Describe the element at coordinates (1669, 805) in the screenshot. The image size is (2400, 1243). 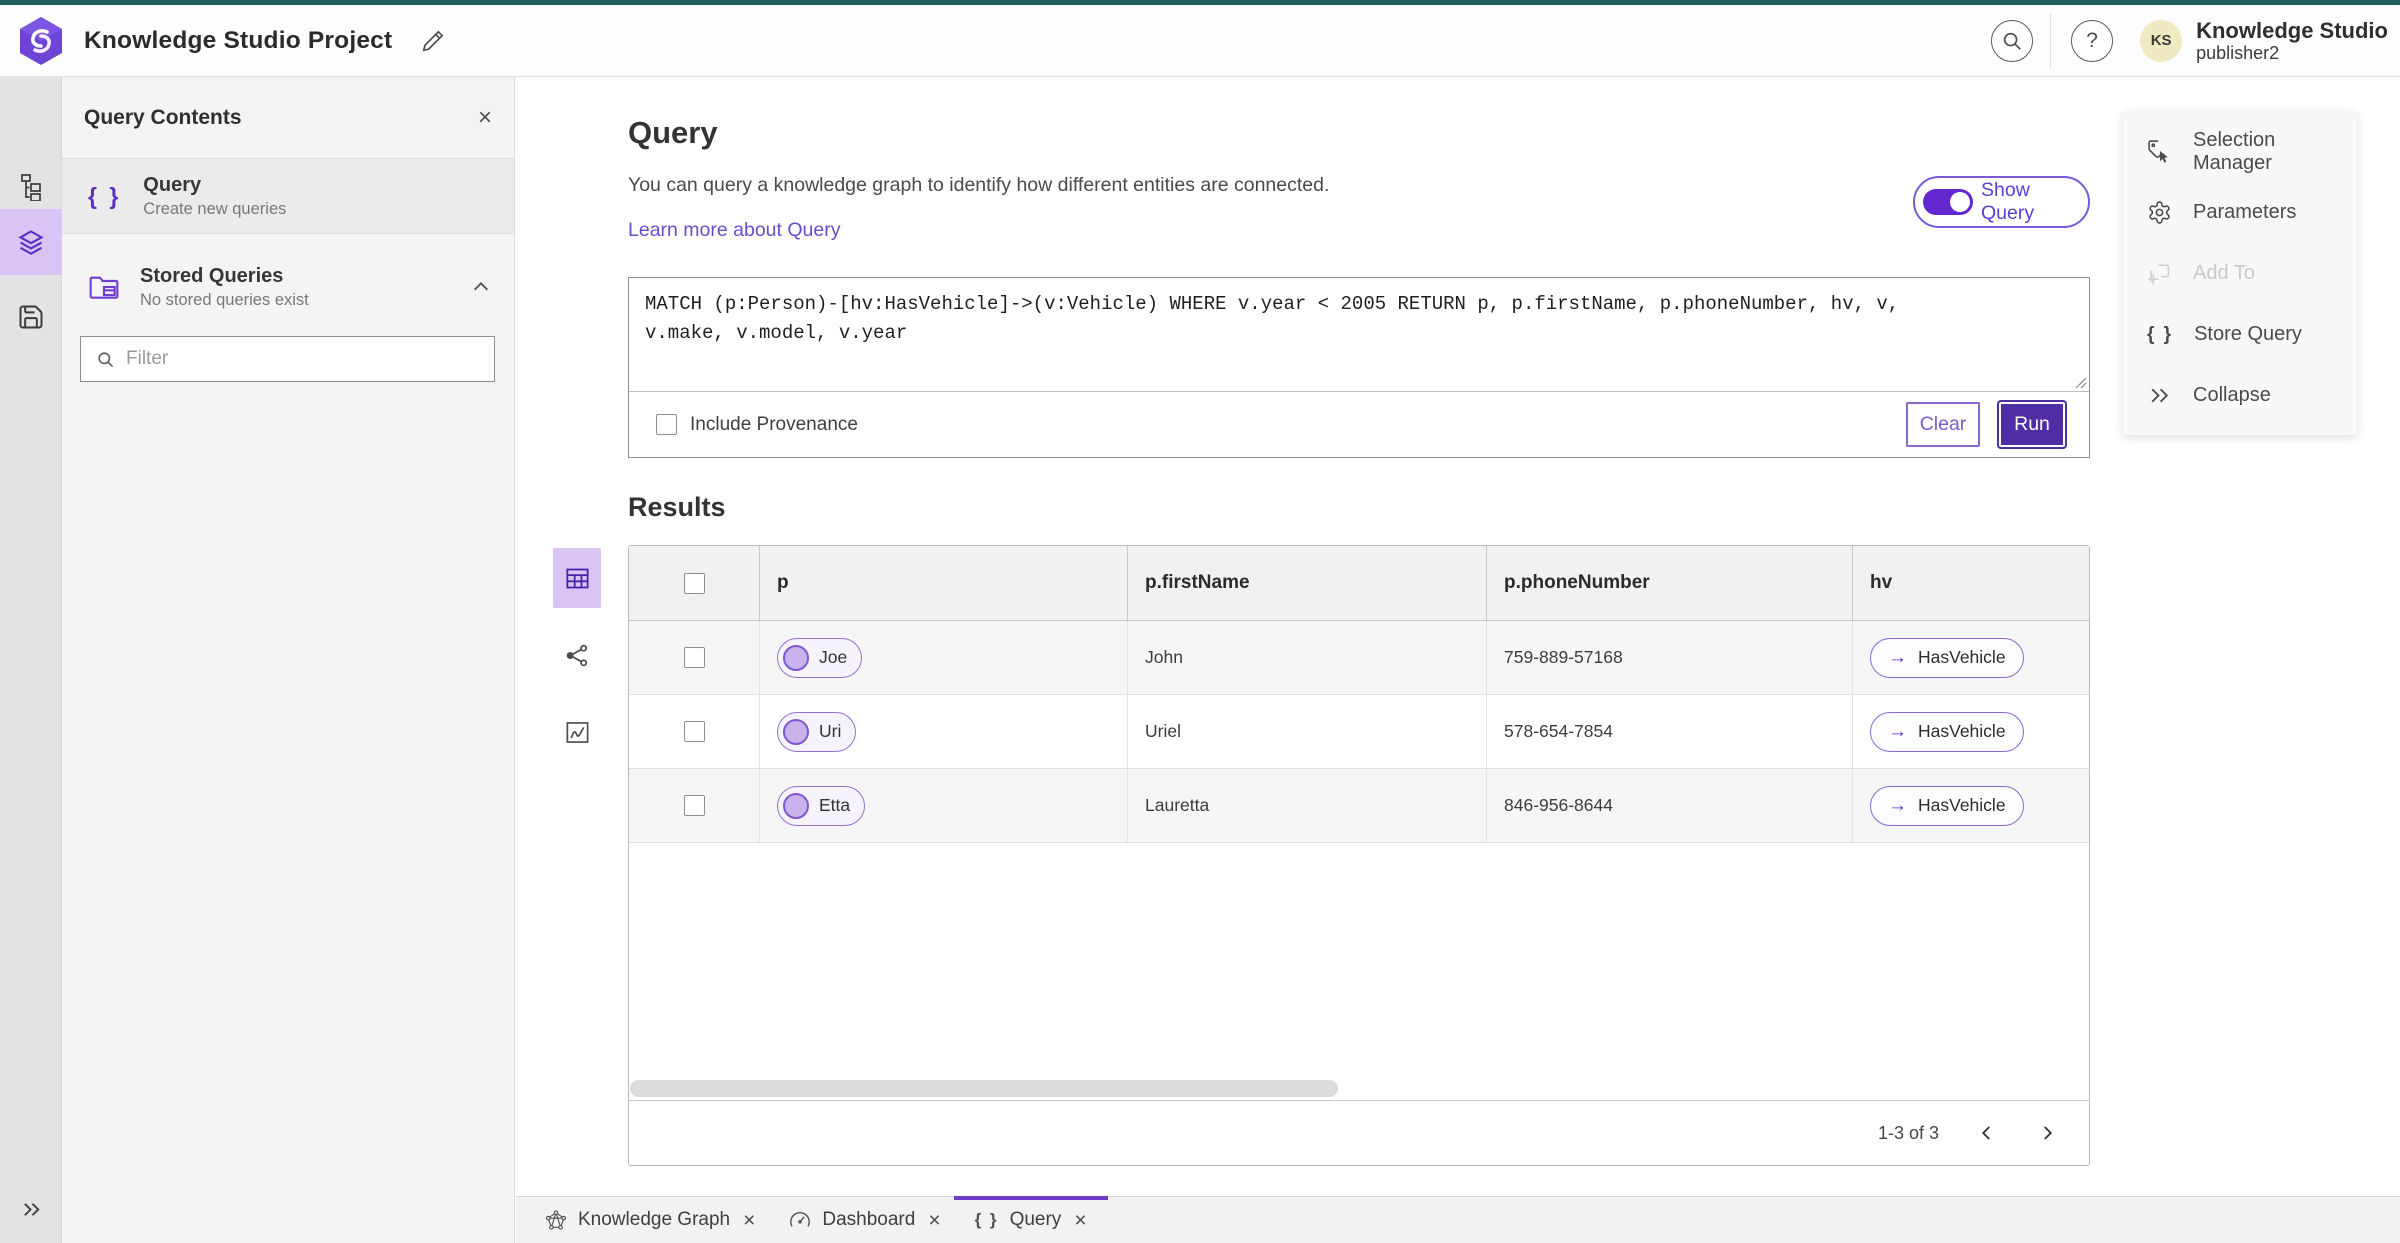
I see `cell-phonenumber: 846-956-8644` at that location.